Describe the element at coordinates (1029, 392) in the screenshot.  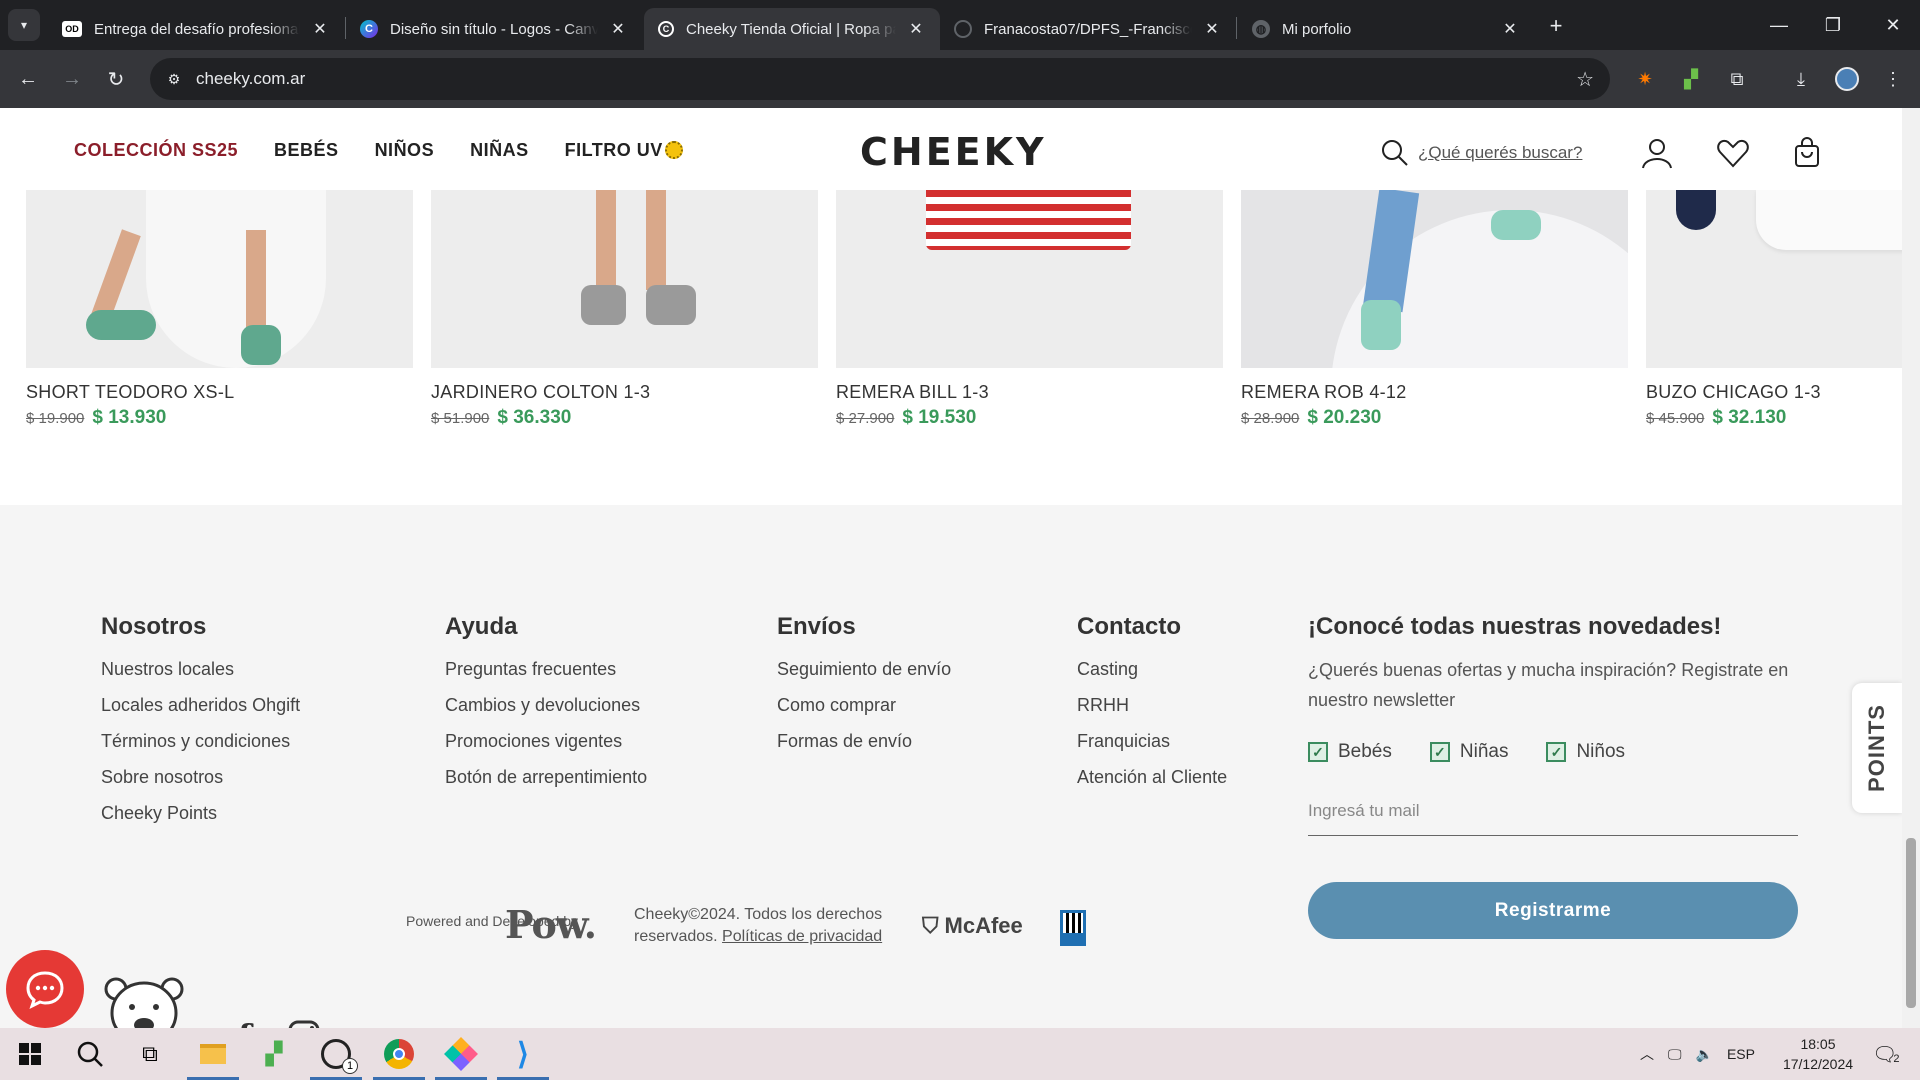
I see `product-name: REMERA BILL 1-3` at that location.